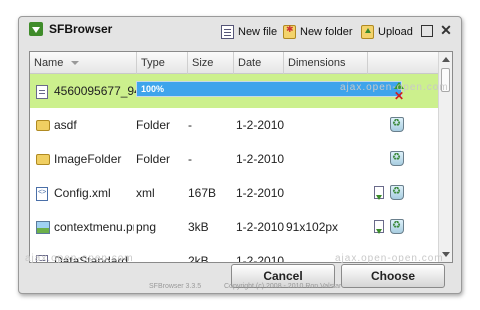 The image size is (480, 310). I want to click on file-type: png, so click(146, 227).